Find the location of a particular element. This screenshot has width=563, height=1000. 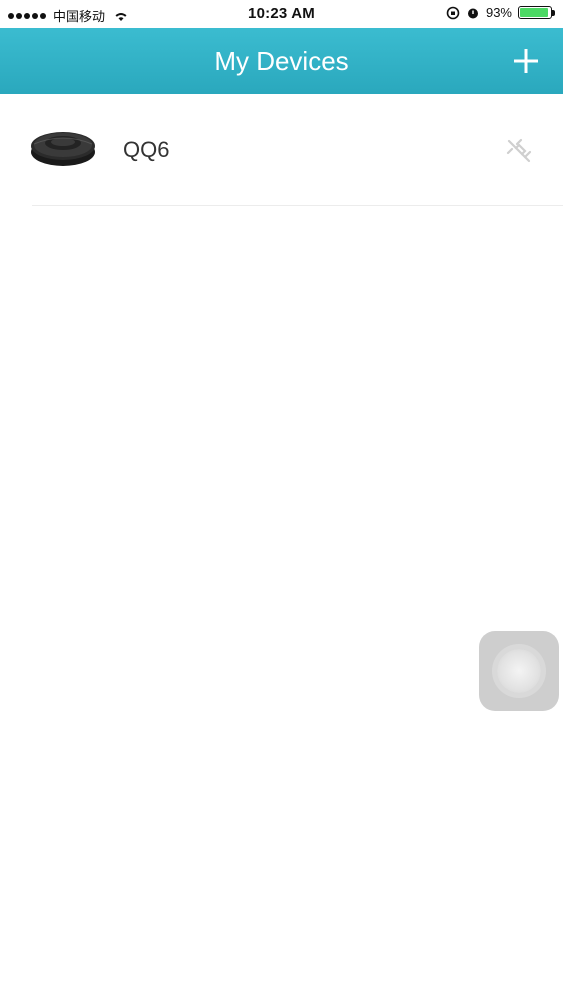

device-list: QQ6 is located at coordinates (281, 150).